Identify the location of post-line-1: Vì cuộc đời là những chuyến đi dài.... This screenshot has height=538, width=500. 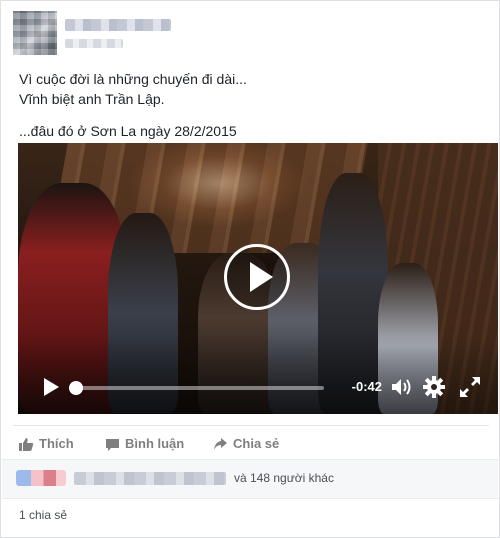
(133, 79).